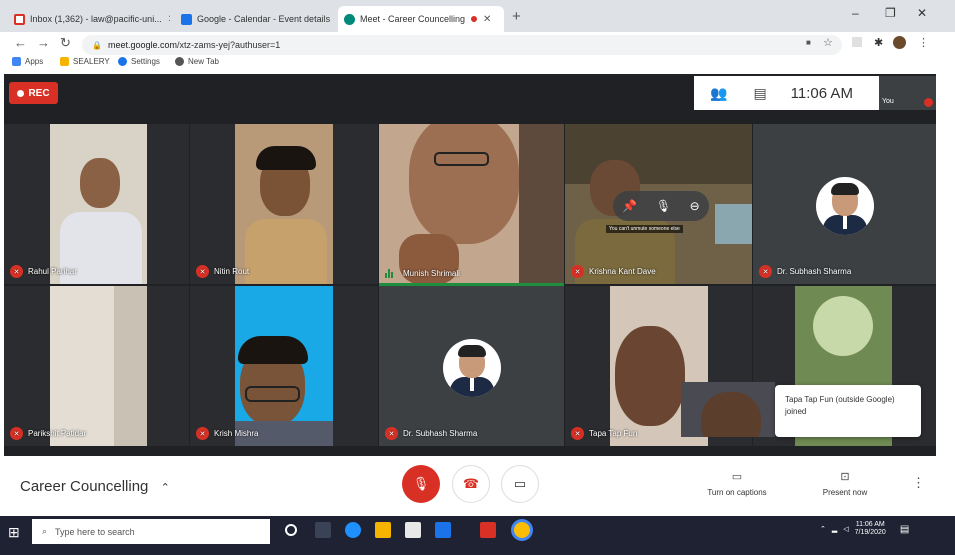 This screenshot has width=955, height=555. Describe the element at coordinates (888, 101) in the screenshot. I see `self-label: You` at that location.